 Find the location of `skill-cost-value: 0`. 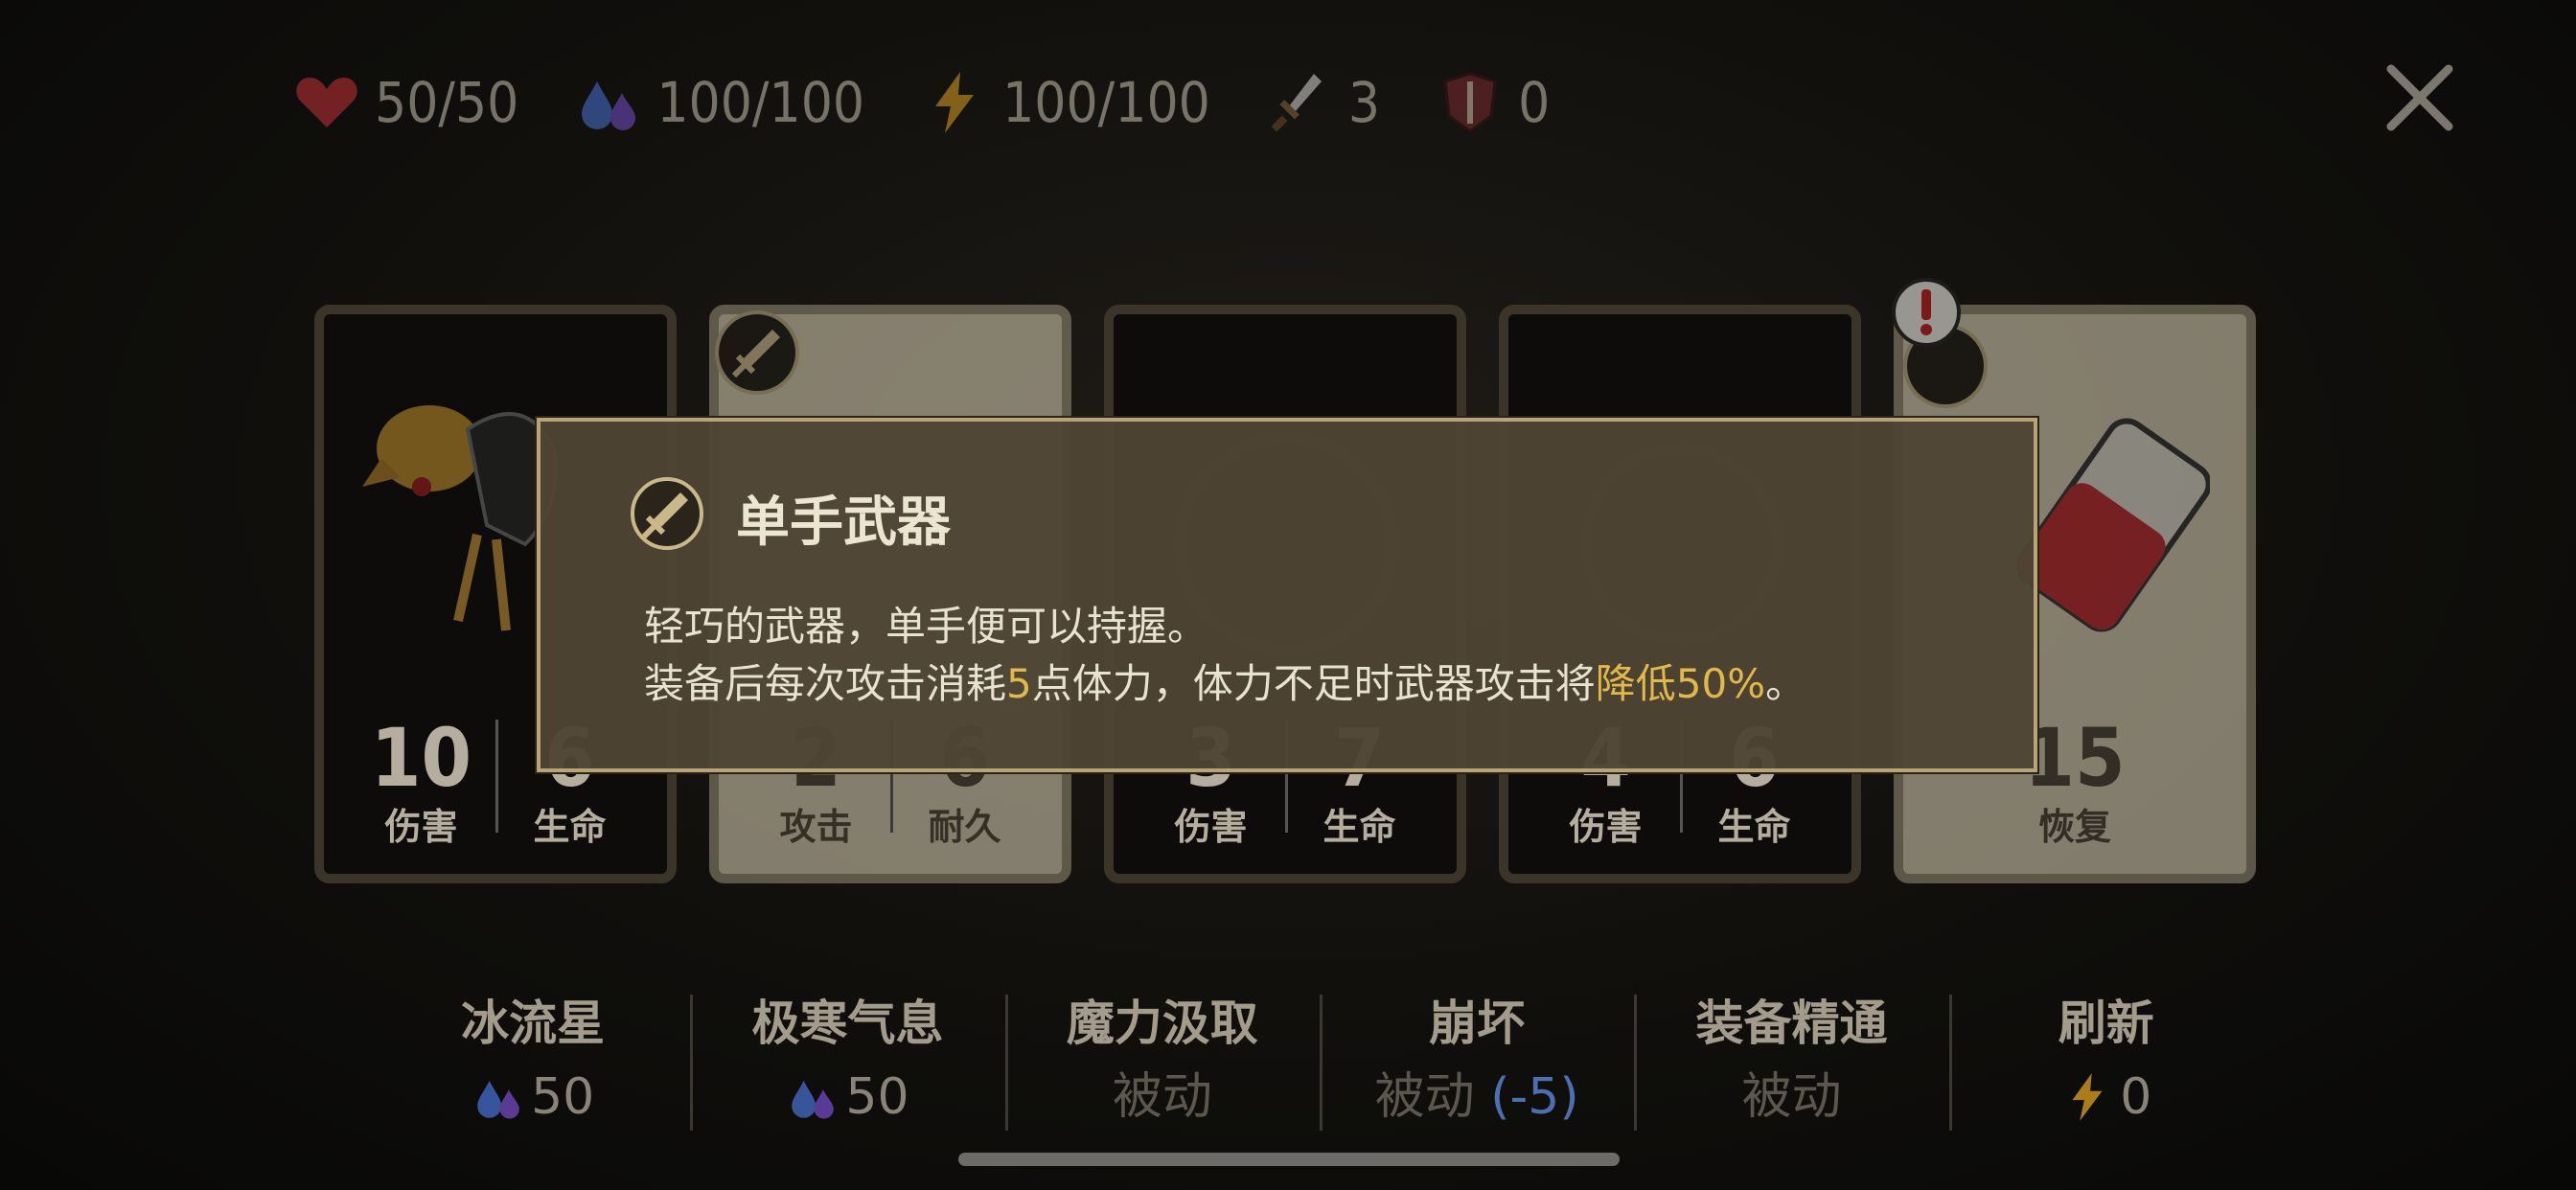

skill-cost-value: 0 is located at coordinates (2136, 1097).